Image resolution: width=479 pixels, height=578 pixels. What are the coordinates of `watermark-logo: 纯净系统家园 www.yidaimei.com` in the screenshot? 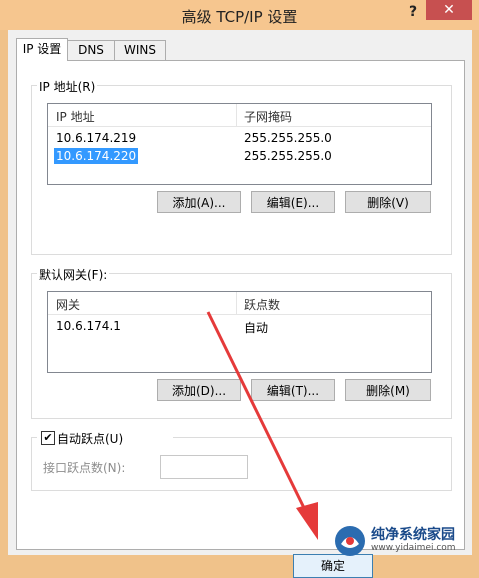 It's located at (403, 540).